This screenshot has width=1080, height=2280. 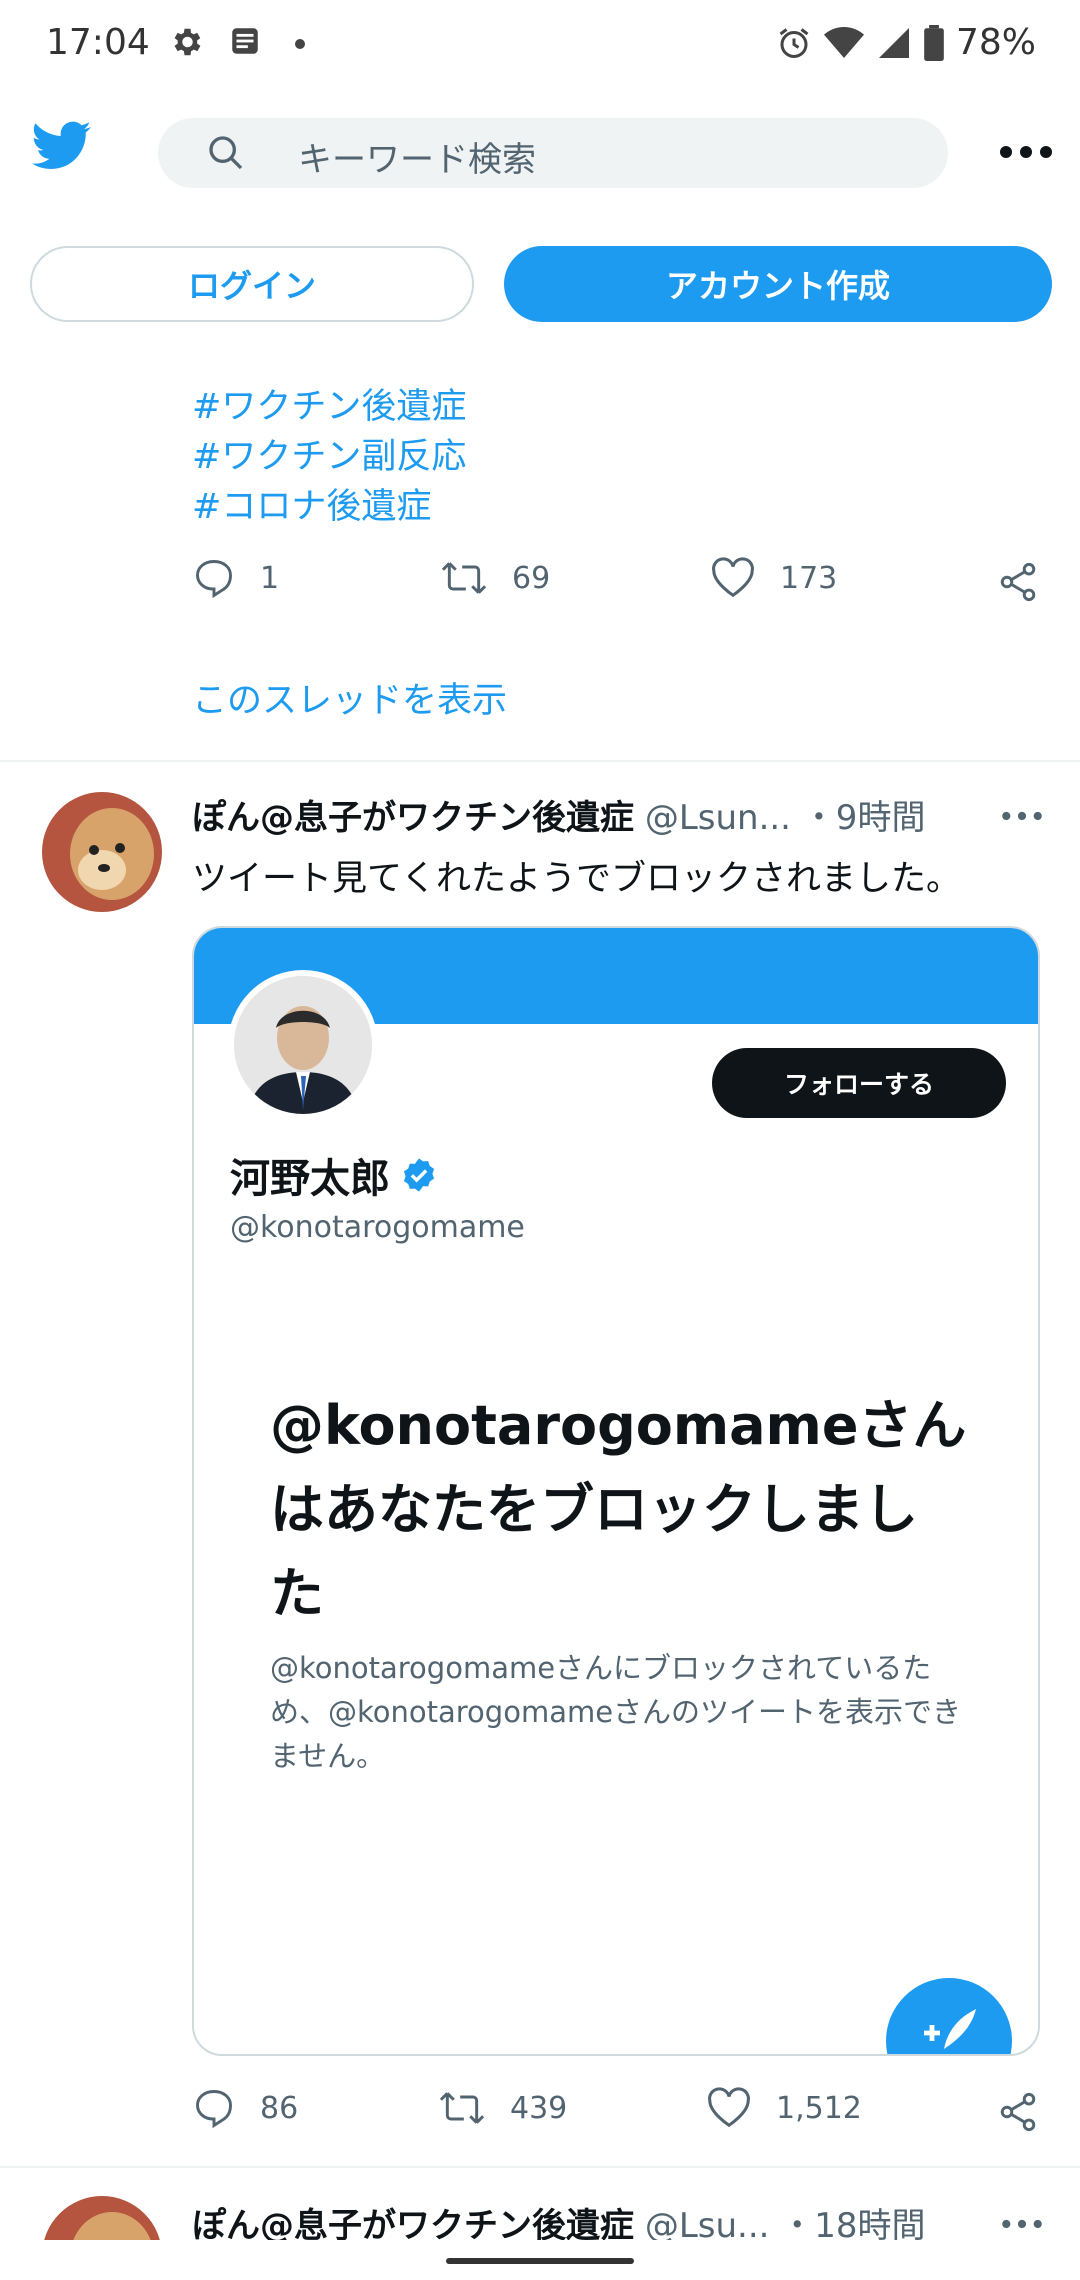 I want to click on reply-count: 86, so click(x=279, y=2108).